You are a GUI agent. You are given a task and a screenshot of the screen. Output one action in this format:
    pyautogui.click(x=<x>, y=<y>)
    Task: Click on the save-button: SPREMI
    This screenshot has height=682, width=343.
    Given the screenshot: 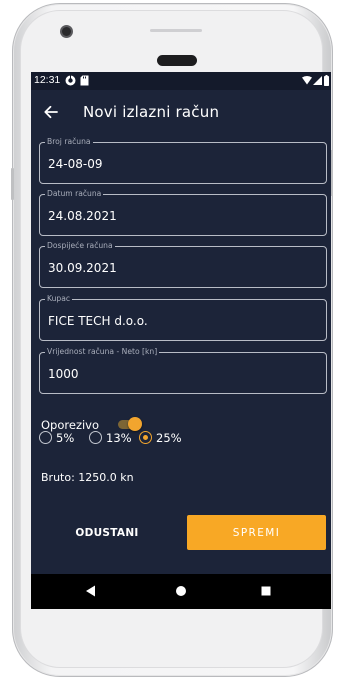 What is the action you would take?
    pyautogui.click(x=256, y=532)
    